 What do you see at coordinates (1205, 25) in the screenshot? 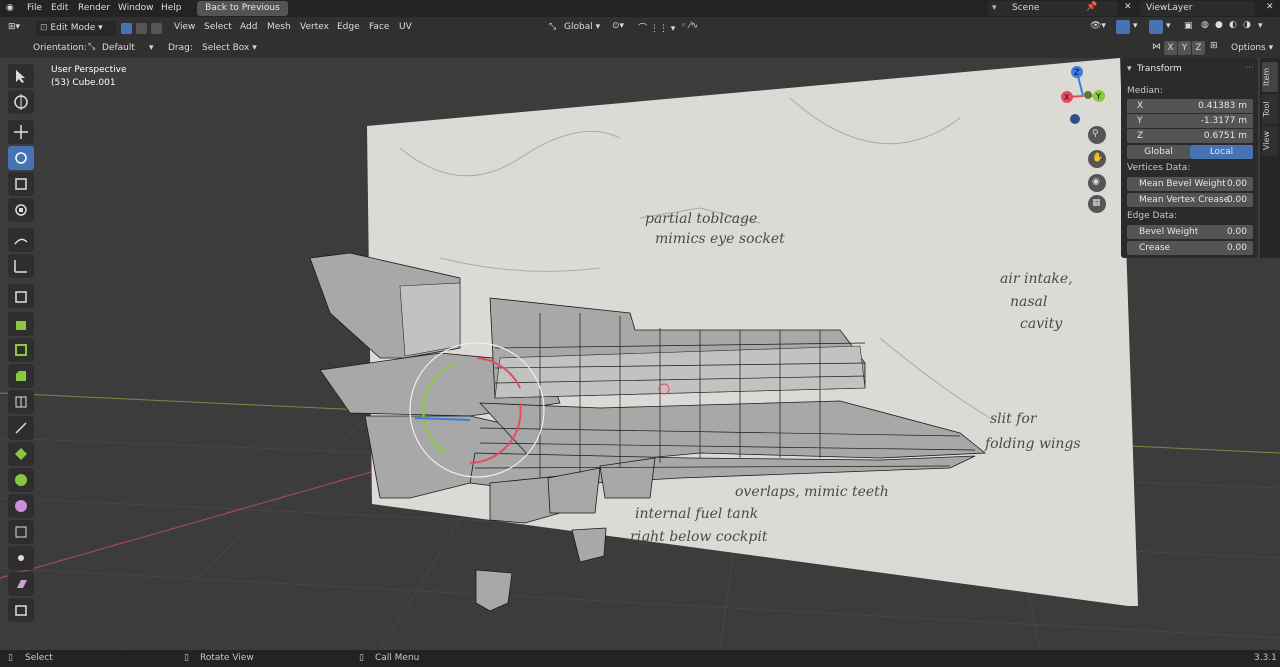
I see `wireframe-shading-icon: ◍` at bounding box center [1205, 25].